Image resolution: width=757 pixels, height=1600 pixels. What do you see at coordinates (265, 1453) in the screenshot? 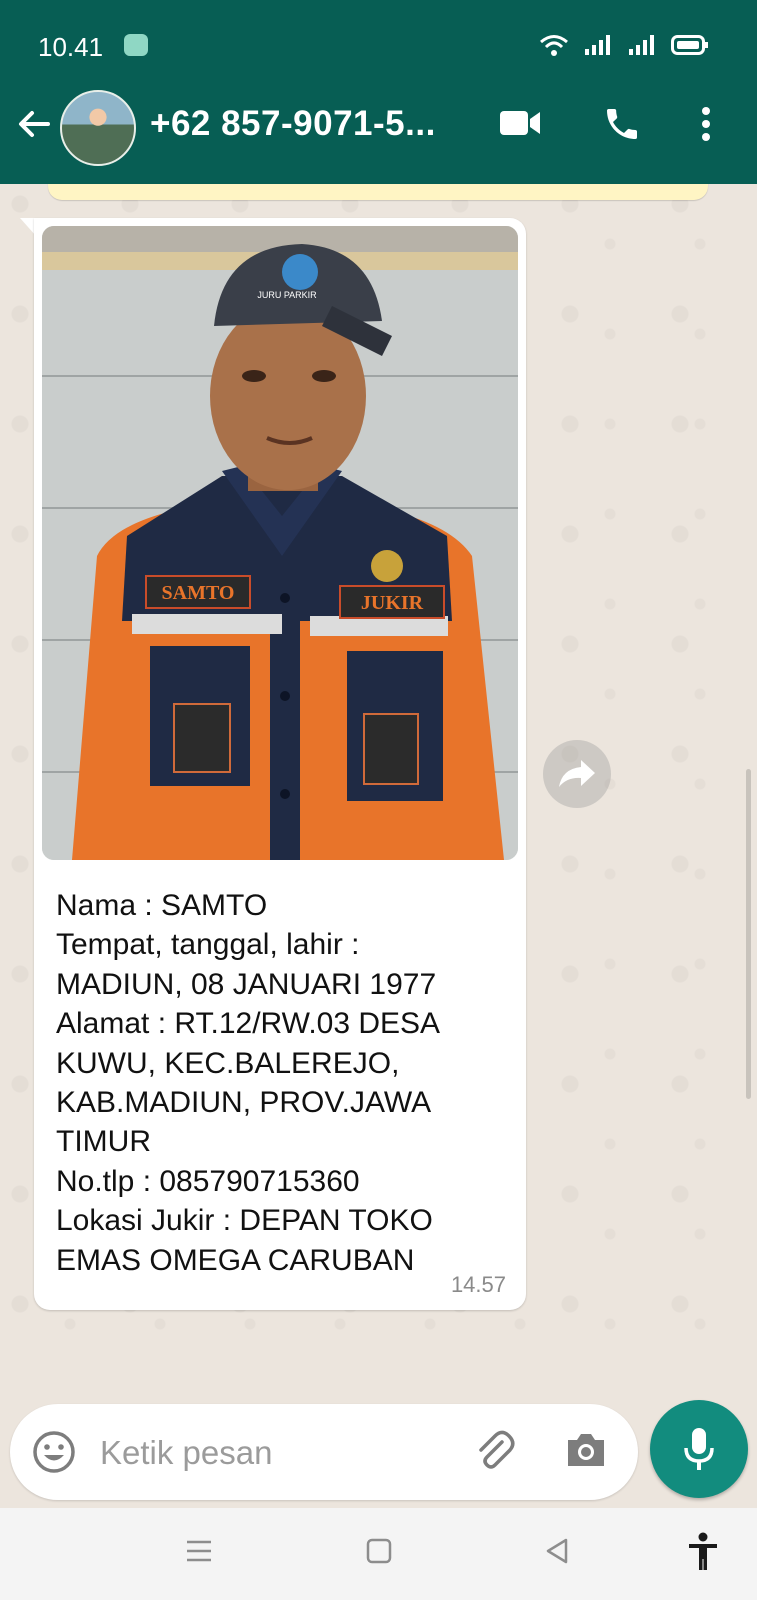
I see `message-input` at bounding box center [265, 1453].